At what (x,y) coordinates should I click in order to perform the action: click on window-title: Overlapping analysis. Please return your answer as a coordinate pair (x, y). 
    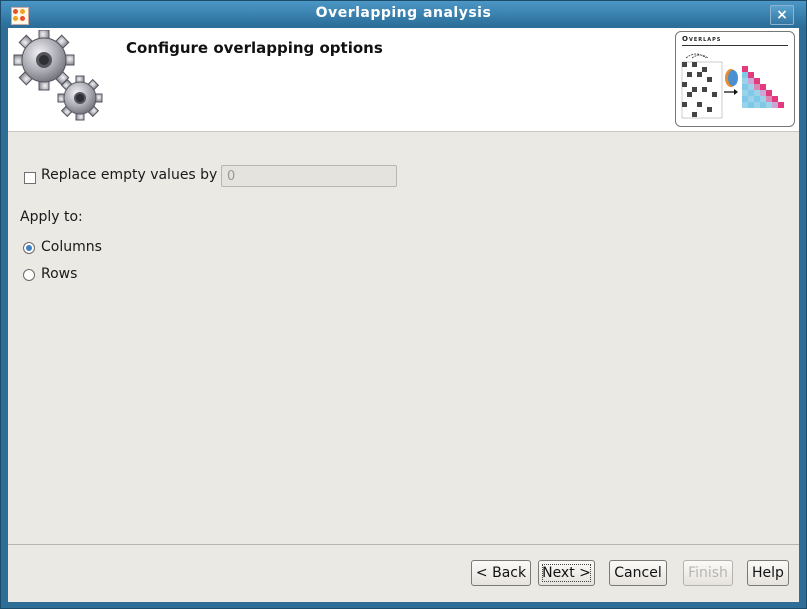
    Looking at the image, I should click on (403, 13).